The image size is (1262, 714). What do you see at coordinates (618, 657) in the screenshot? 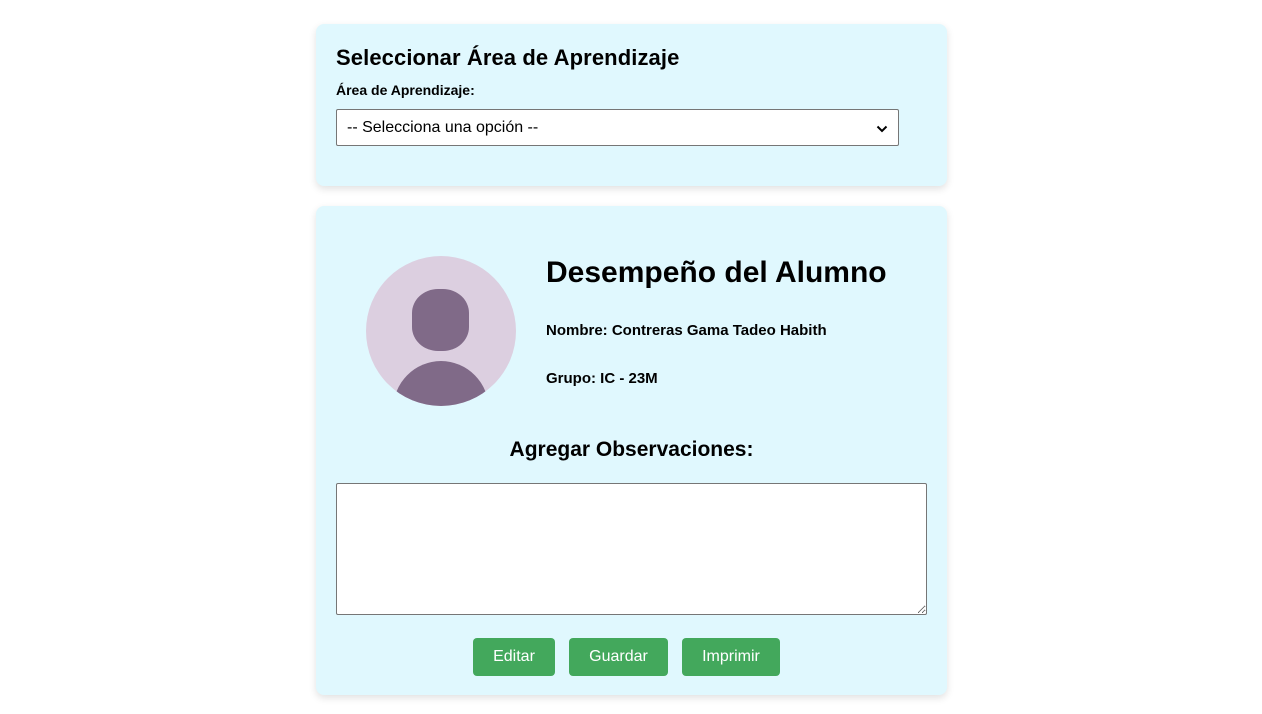
I see `save-button: Guardar` at bounding box center [618, 657].